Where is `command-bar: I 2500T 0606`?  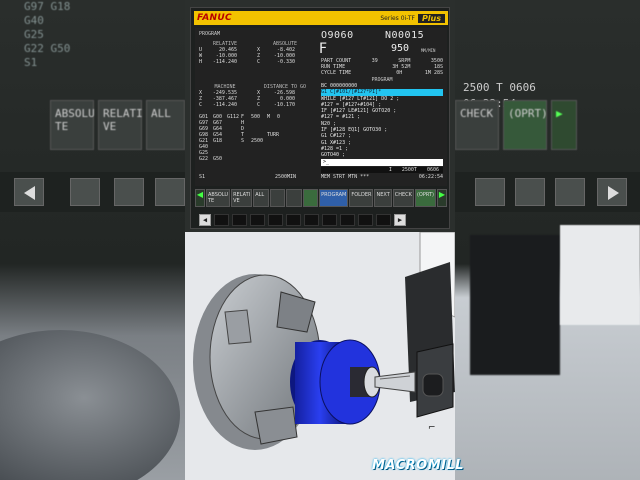
command-bar: I 2500T 0606 is located at coordinates (382, 170).